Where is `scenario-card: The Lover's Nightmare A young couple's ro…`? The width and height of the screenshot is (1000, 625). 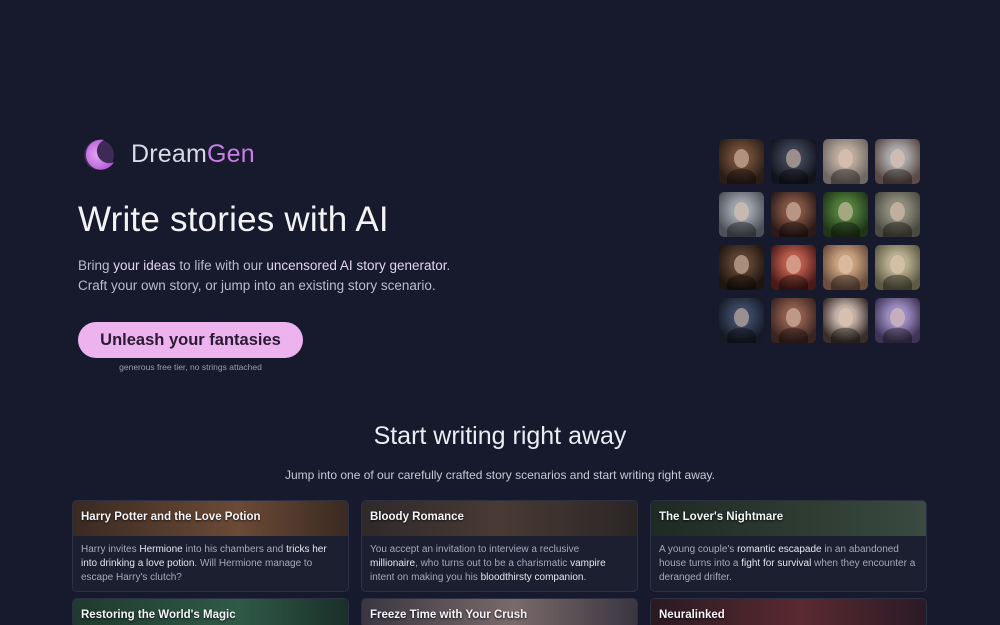
scenario-card: The Lover's Nightmare A young couple's ro… is located at coordinates (788, 546).